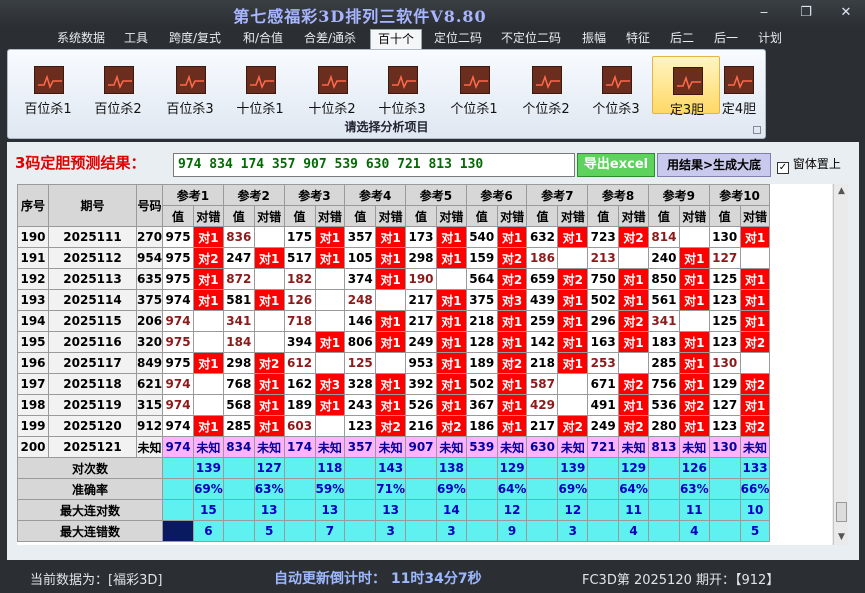  I want to click on close-icon: ✕, so click(846, 13).